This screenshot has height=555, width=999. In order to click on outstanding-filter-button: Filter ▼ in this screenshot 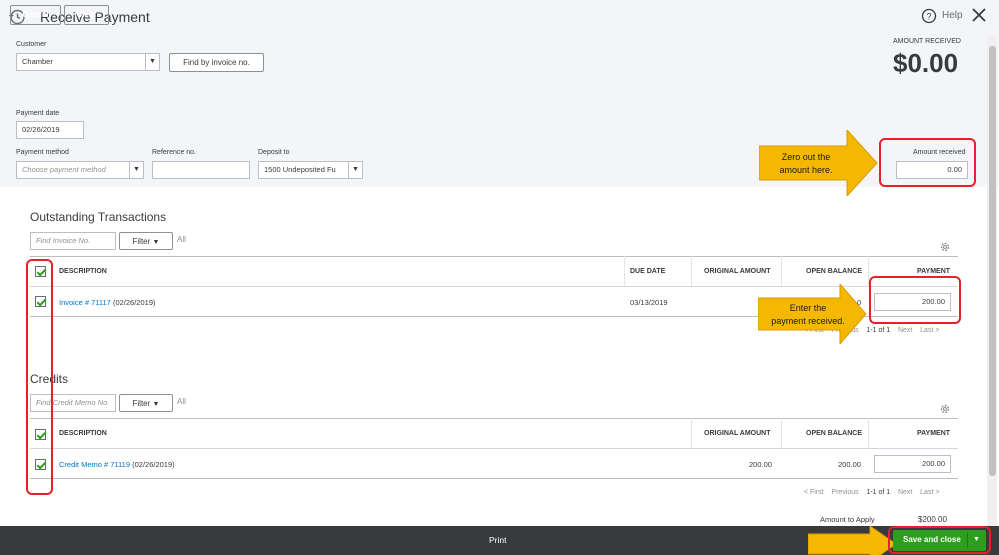, I will do `click(146, 241)`.